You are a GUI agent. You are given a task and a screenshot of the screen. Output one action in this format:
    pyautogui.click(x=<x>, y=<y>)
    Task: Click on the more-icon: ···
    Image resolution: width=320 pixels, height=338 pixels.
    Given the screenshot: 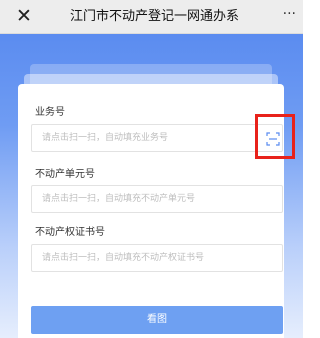 What is the action you would take?
    pyautogui.click(x=289, y=14)
    